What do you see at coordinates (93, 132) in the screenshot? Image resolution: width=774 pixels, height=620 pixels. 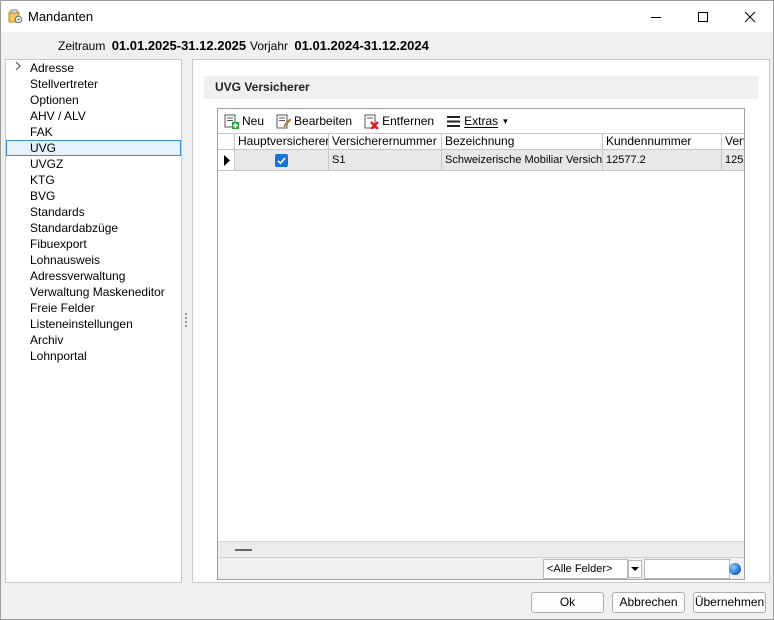 I see `sidebar-item-fak: FAK` at bounding box center [93, 132].